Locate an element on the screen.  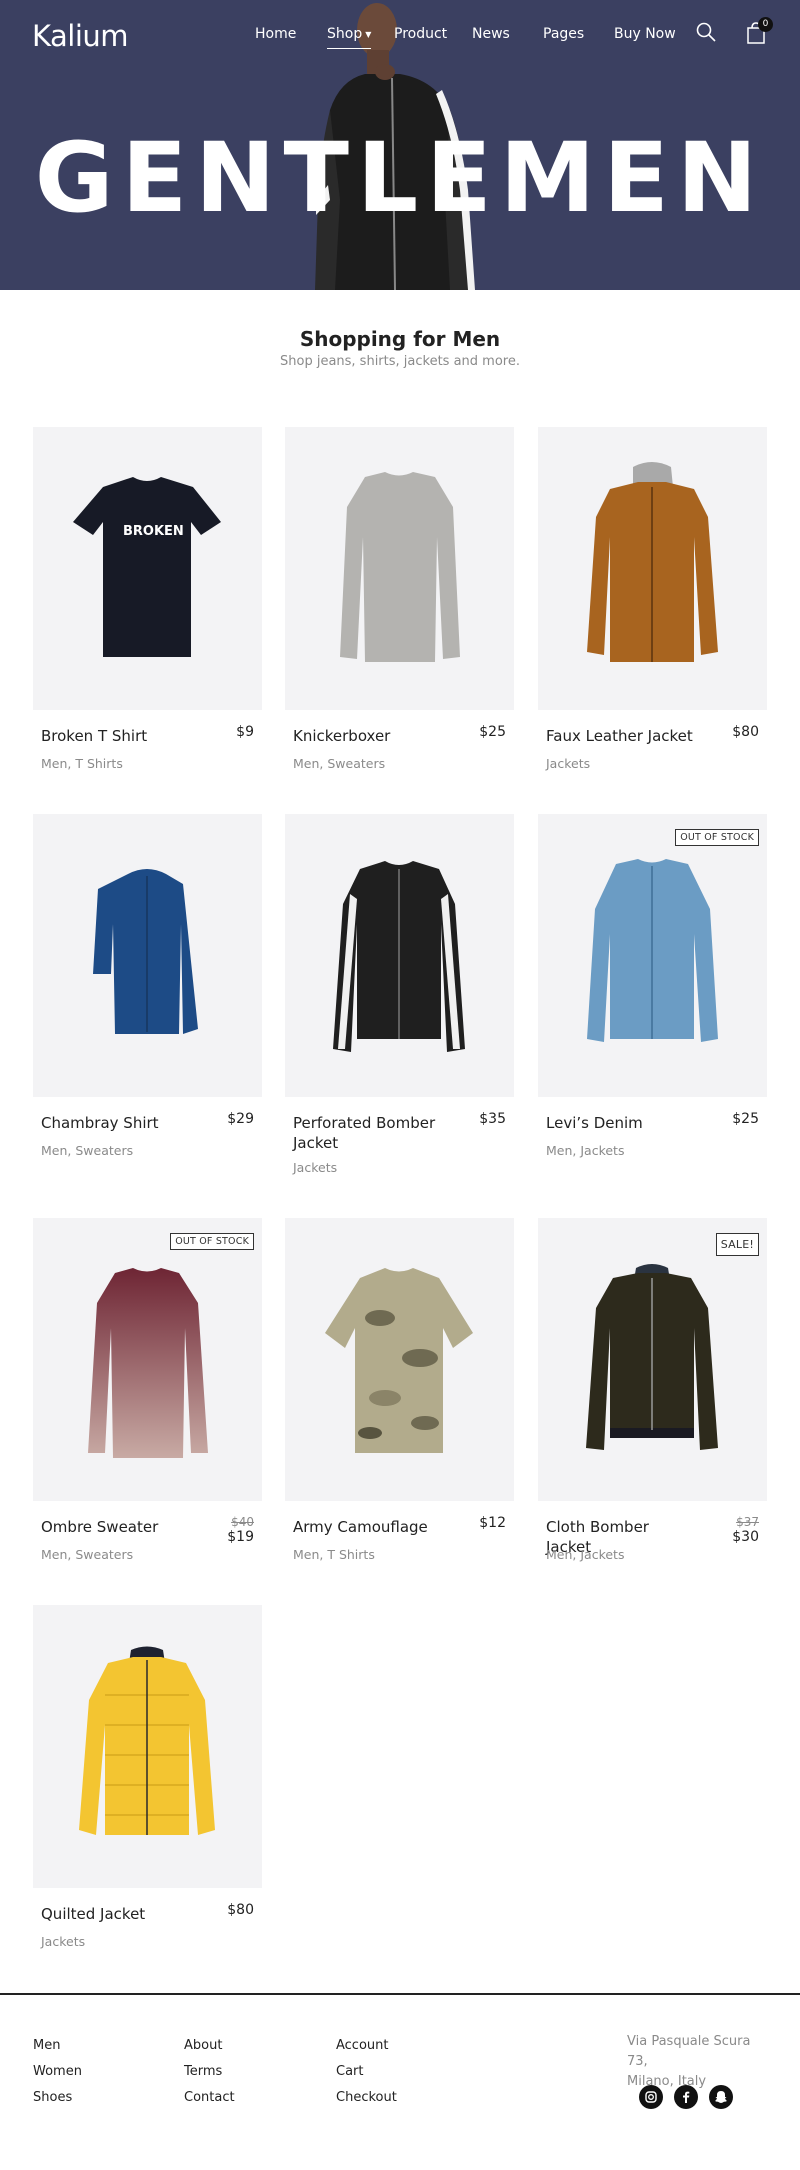
footer-link-about: About is located at coordinates (209, 2046).